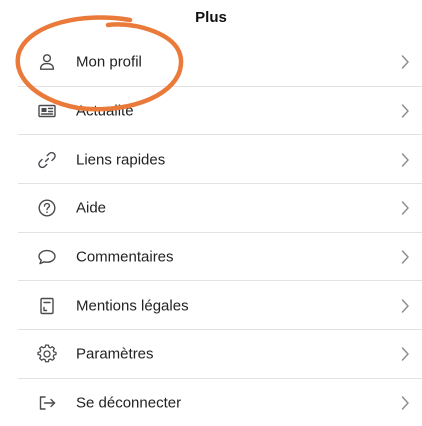  Describe the element at coordinates (109, 62) in the screenshot. I see `menu-item-label: Mon profil` at that location.